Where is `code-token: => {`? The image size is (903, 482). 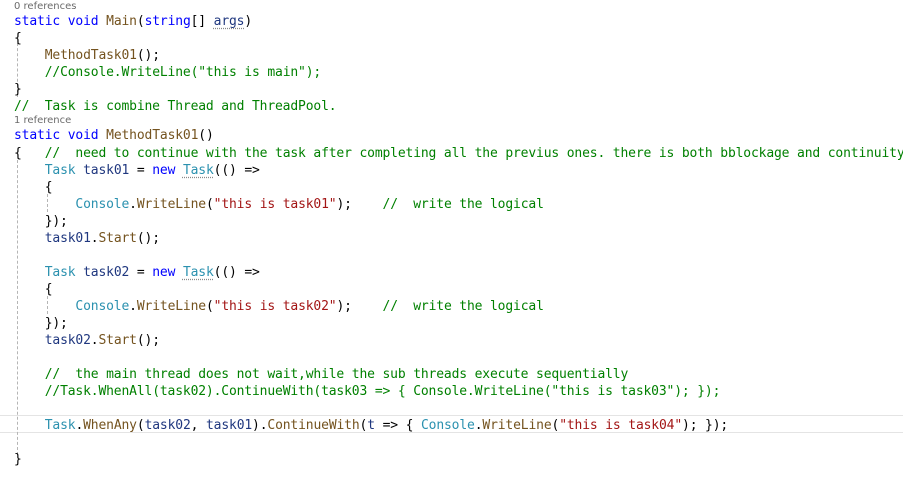
code-token: => { is located at coordinates (397, 425).